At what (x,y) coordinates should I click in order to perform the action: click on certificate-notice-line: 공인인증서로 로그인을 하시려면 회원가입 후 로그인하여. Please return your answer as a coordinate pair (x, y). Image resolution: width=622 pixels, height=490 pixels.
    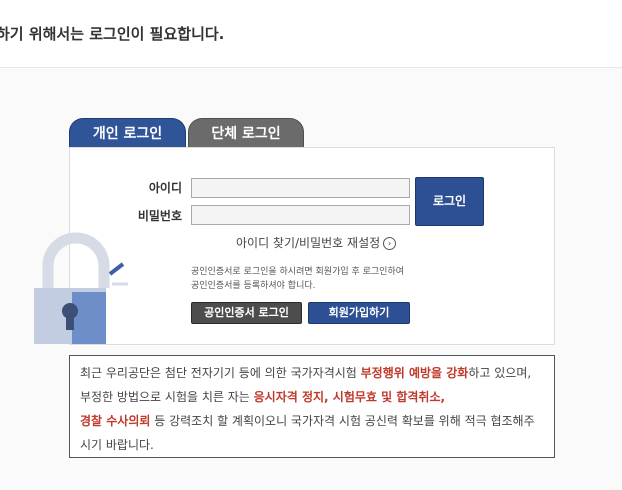
    Looking at the image, I should click on (298, 272).